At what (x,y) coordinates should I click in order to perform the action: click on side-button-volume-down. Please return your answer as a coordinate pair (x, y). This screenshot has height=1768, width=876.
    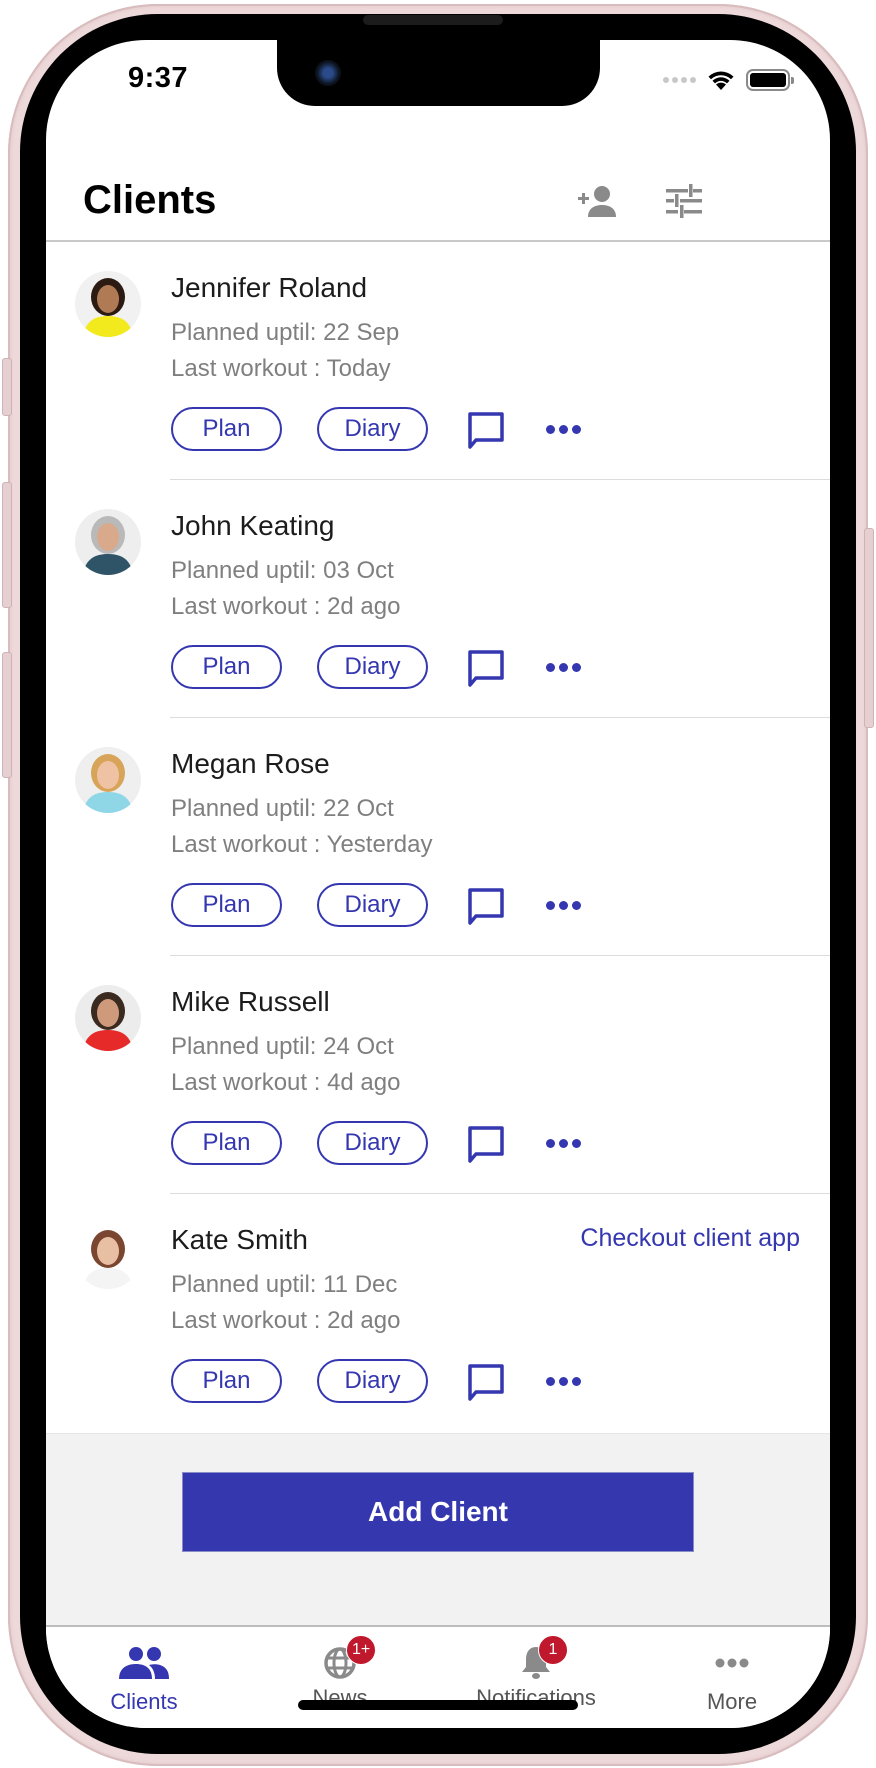
    Looking at the image, I should click on (7, 715).